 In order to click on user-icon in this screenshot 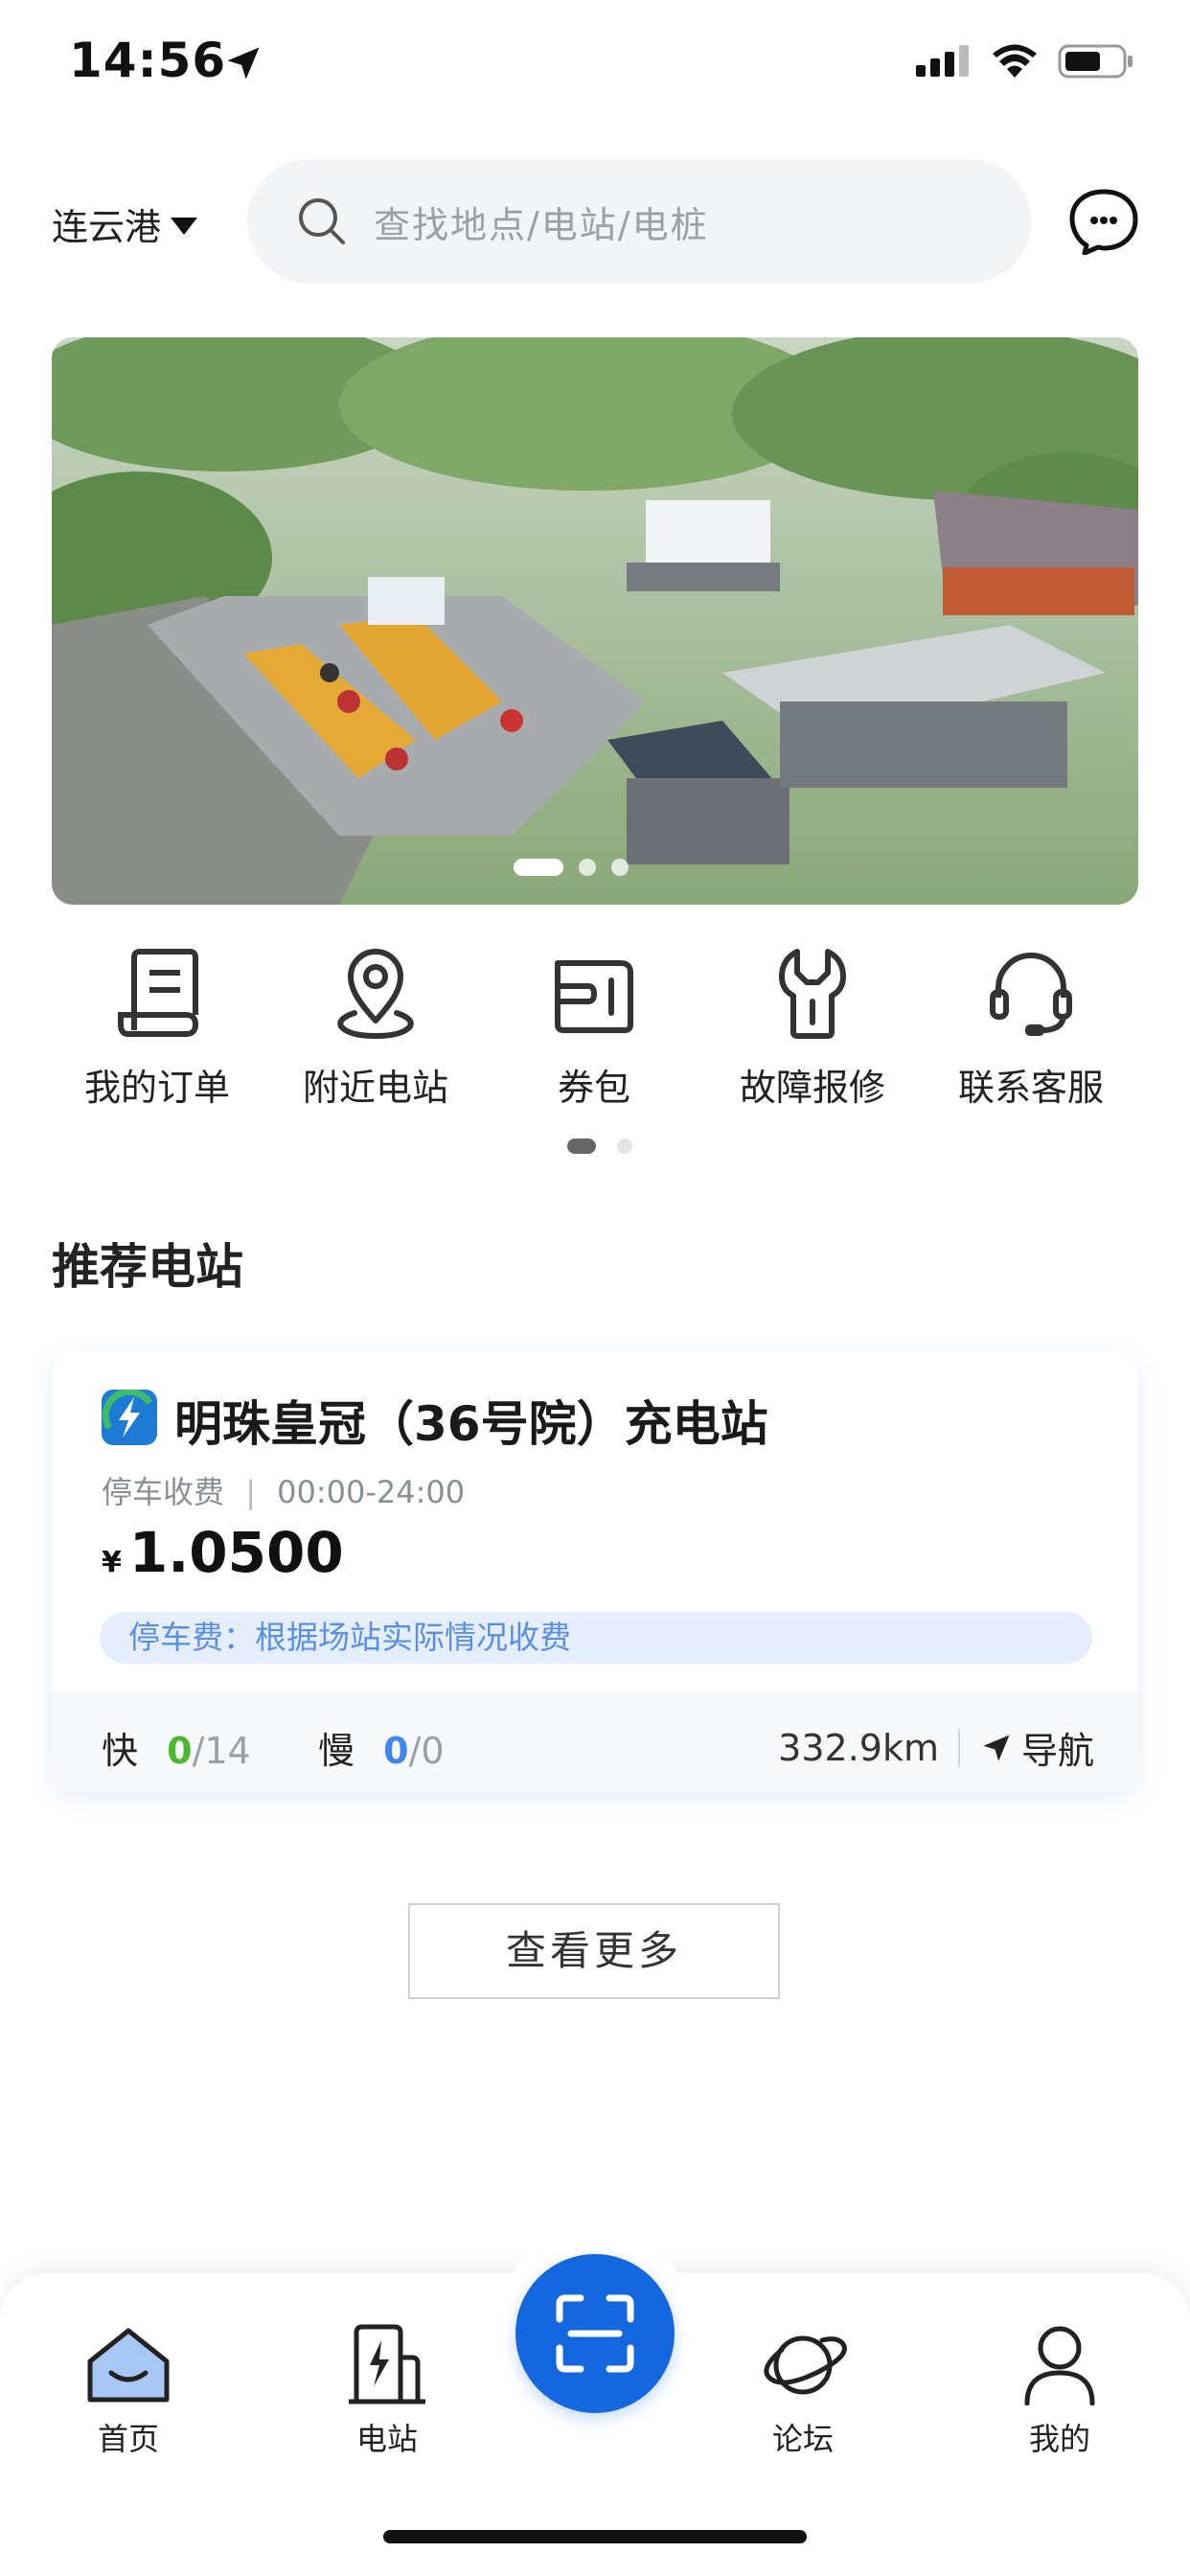, I will do `click(1060, 2357)`.